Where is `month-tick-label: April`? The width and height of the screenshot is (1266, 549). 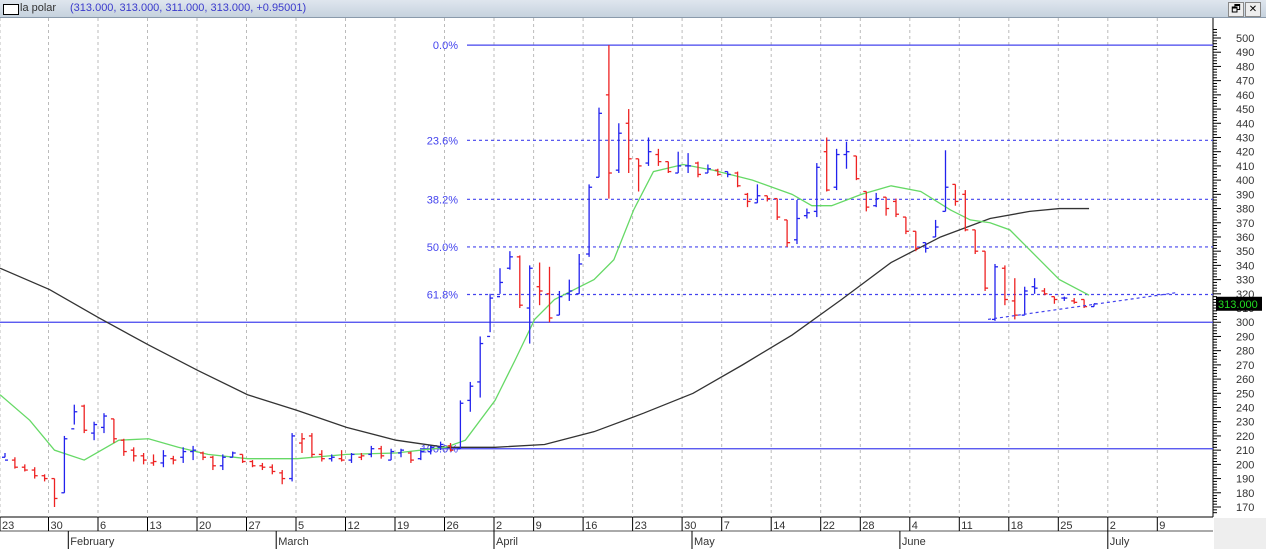
month-tick-label: April is located at coordinates (507, 542).